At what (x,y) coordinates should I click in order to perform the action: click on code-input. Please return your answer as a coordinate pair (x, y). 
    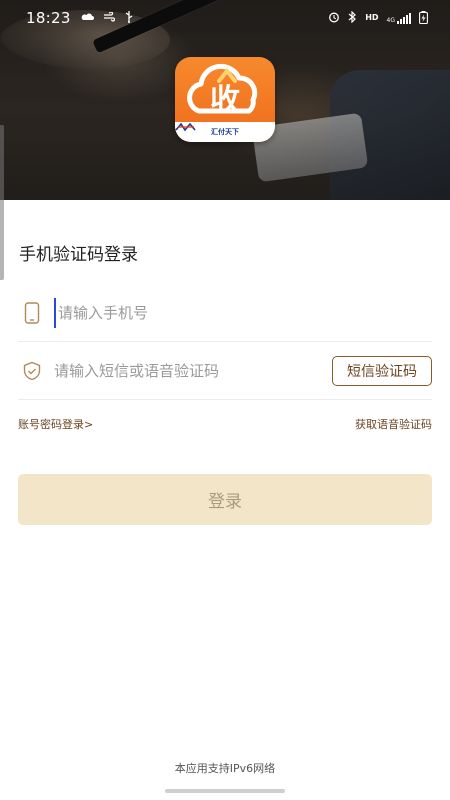
    Looking at the image, I should click on (193, 370).